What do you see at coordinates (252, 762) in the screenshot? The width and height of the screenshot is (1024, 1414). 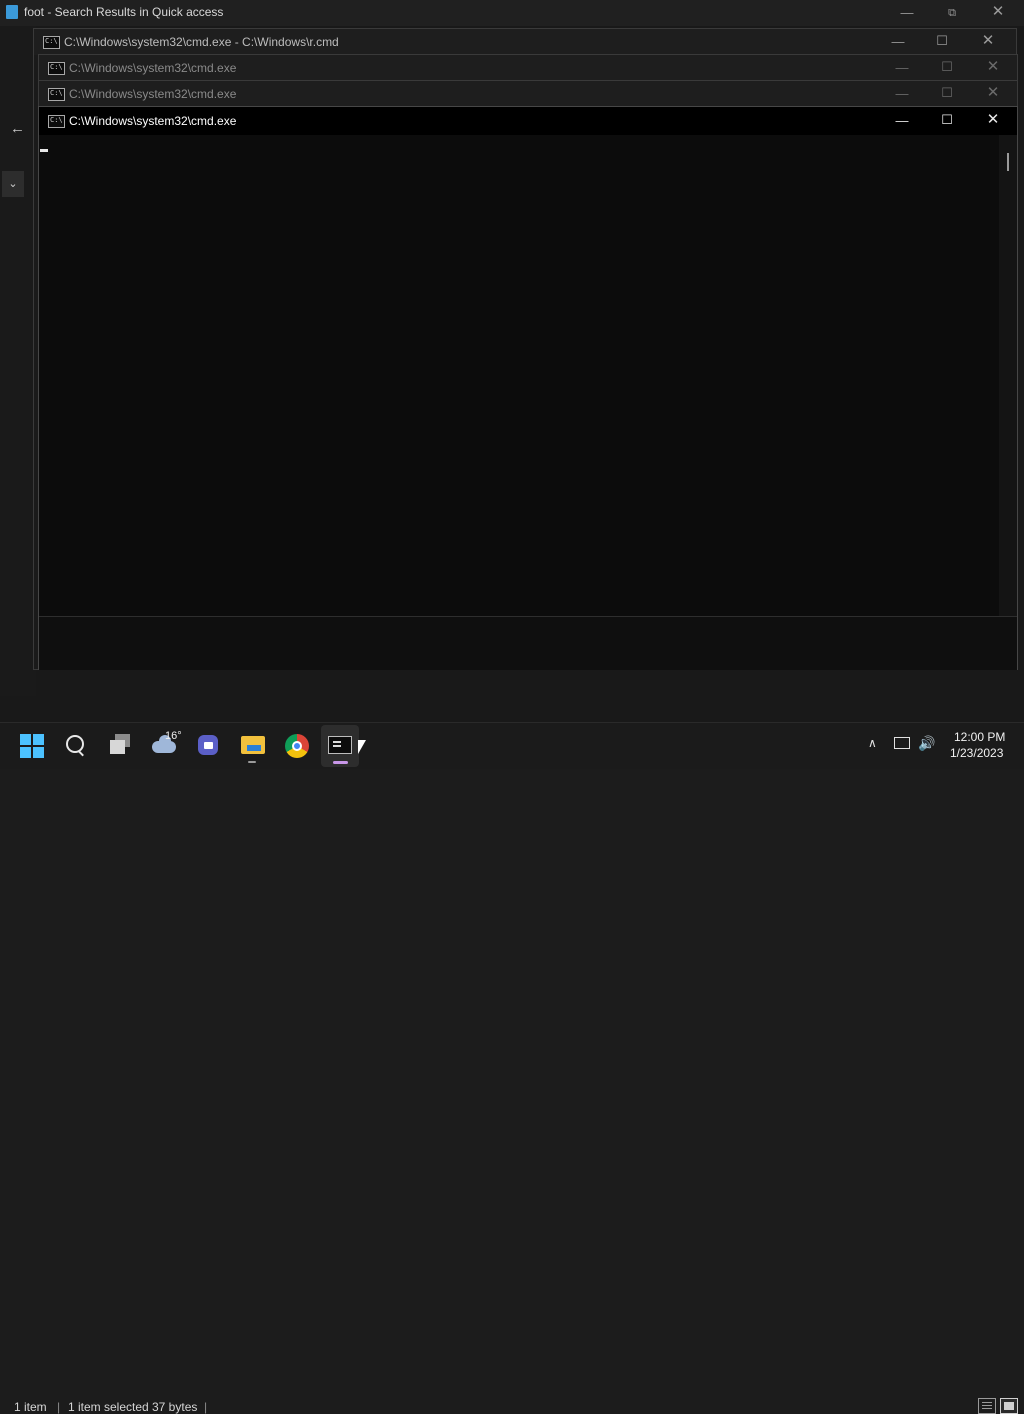 I see `running-indicator` at bounding box center [252, 762].